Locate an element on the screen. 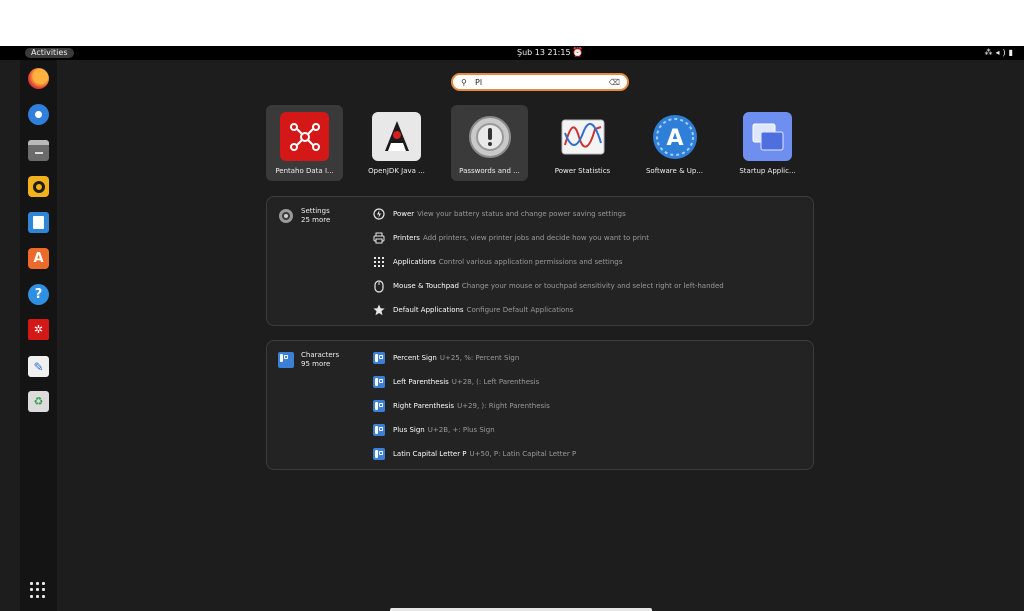 The height and width of the screenshot is (611, 1024). firefox-icon is located at coordinates (38, 78).